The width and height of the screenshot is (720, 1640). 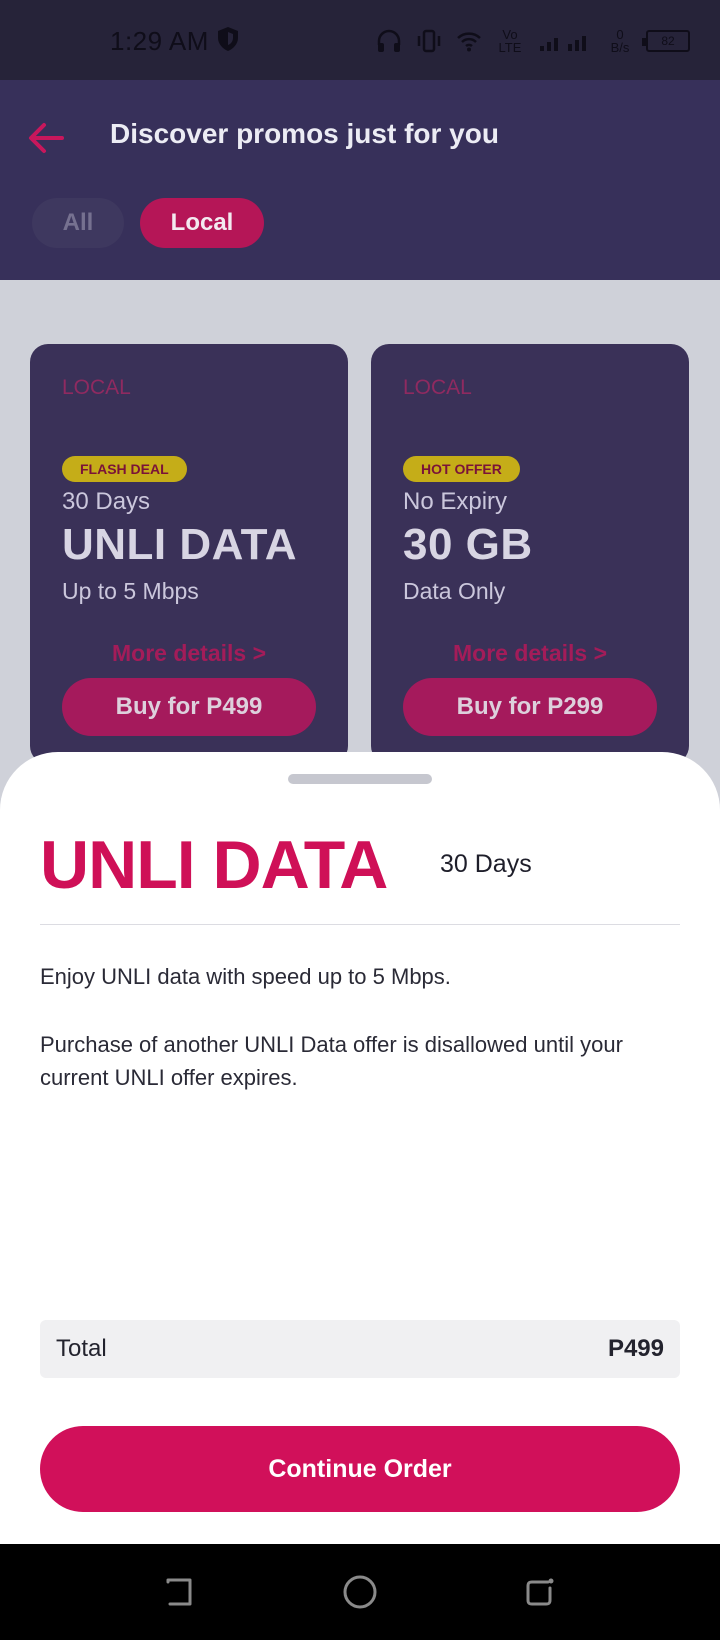 I want to click on status-icons: Vo LTE 0 B/s 82, so click(x=533, y=41).